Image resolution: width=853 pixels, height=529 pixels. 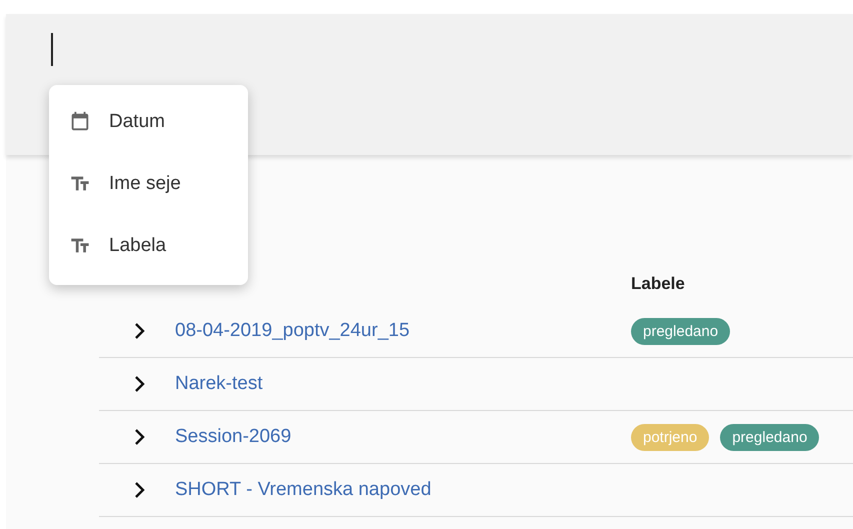 I want to click on column-header: Labele, so click(x=658, y=284).